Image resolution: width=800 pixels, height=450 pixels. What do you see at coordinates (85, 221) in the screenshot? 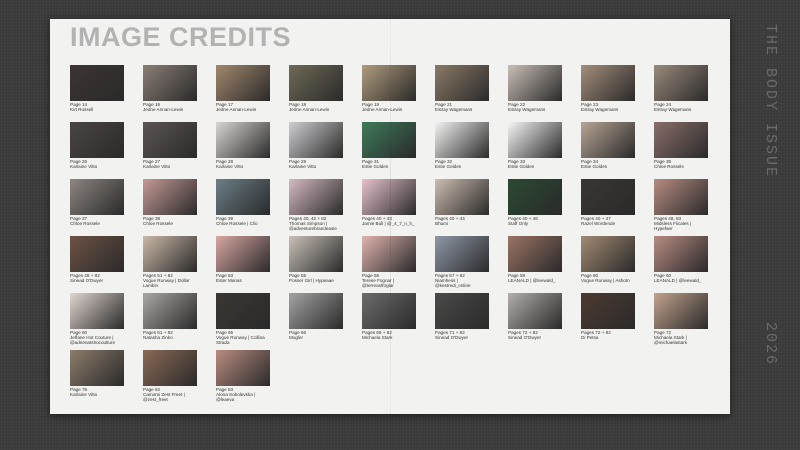
I see `credit-caption: Page 37 Chloe Rossele` at bounding box center [85, 221].